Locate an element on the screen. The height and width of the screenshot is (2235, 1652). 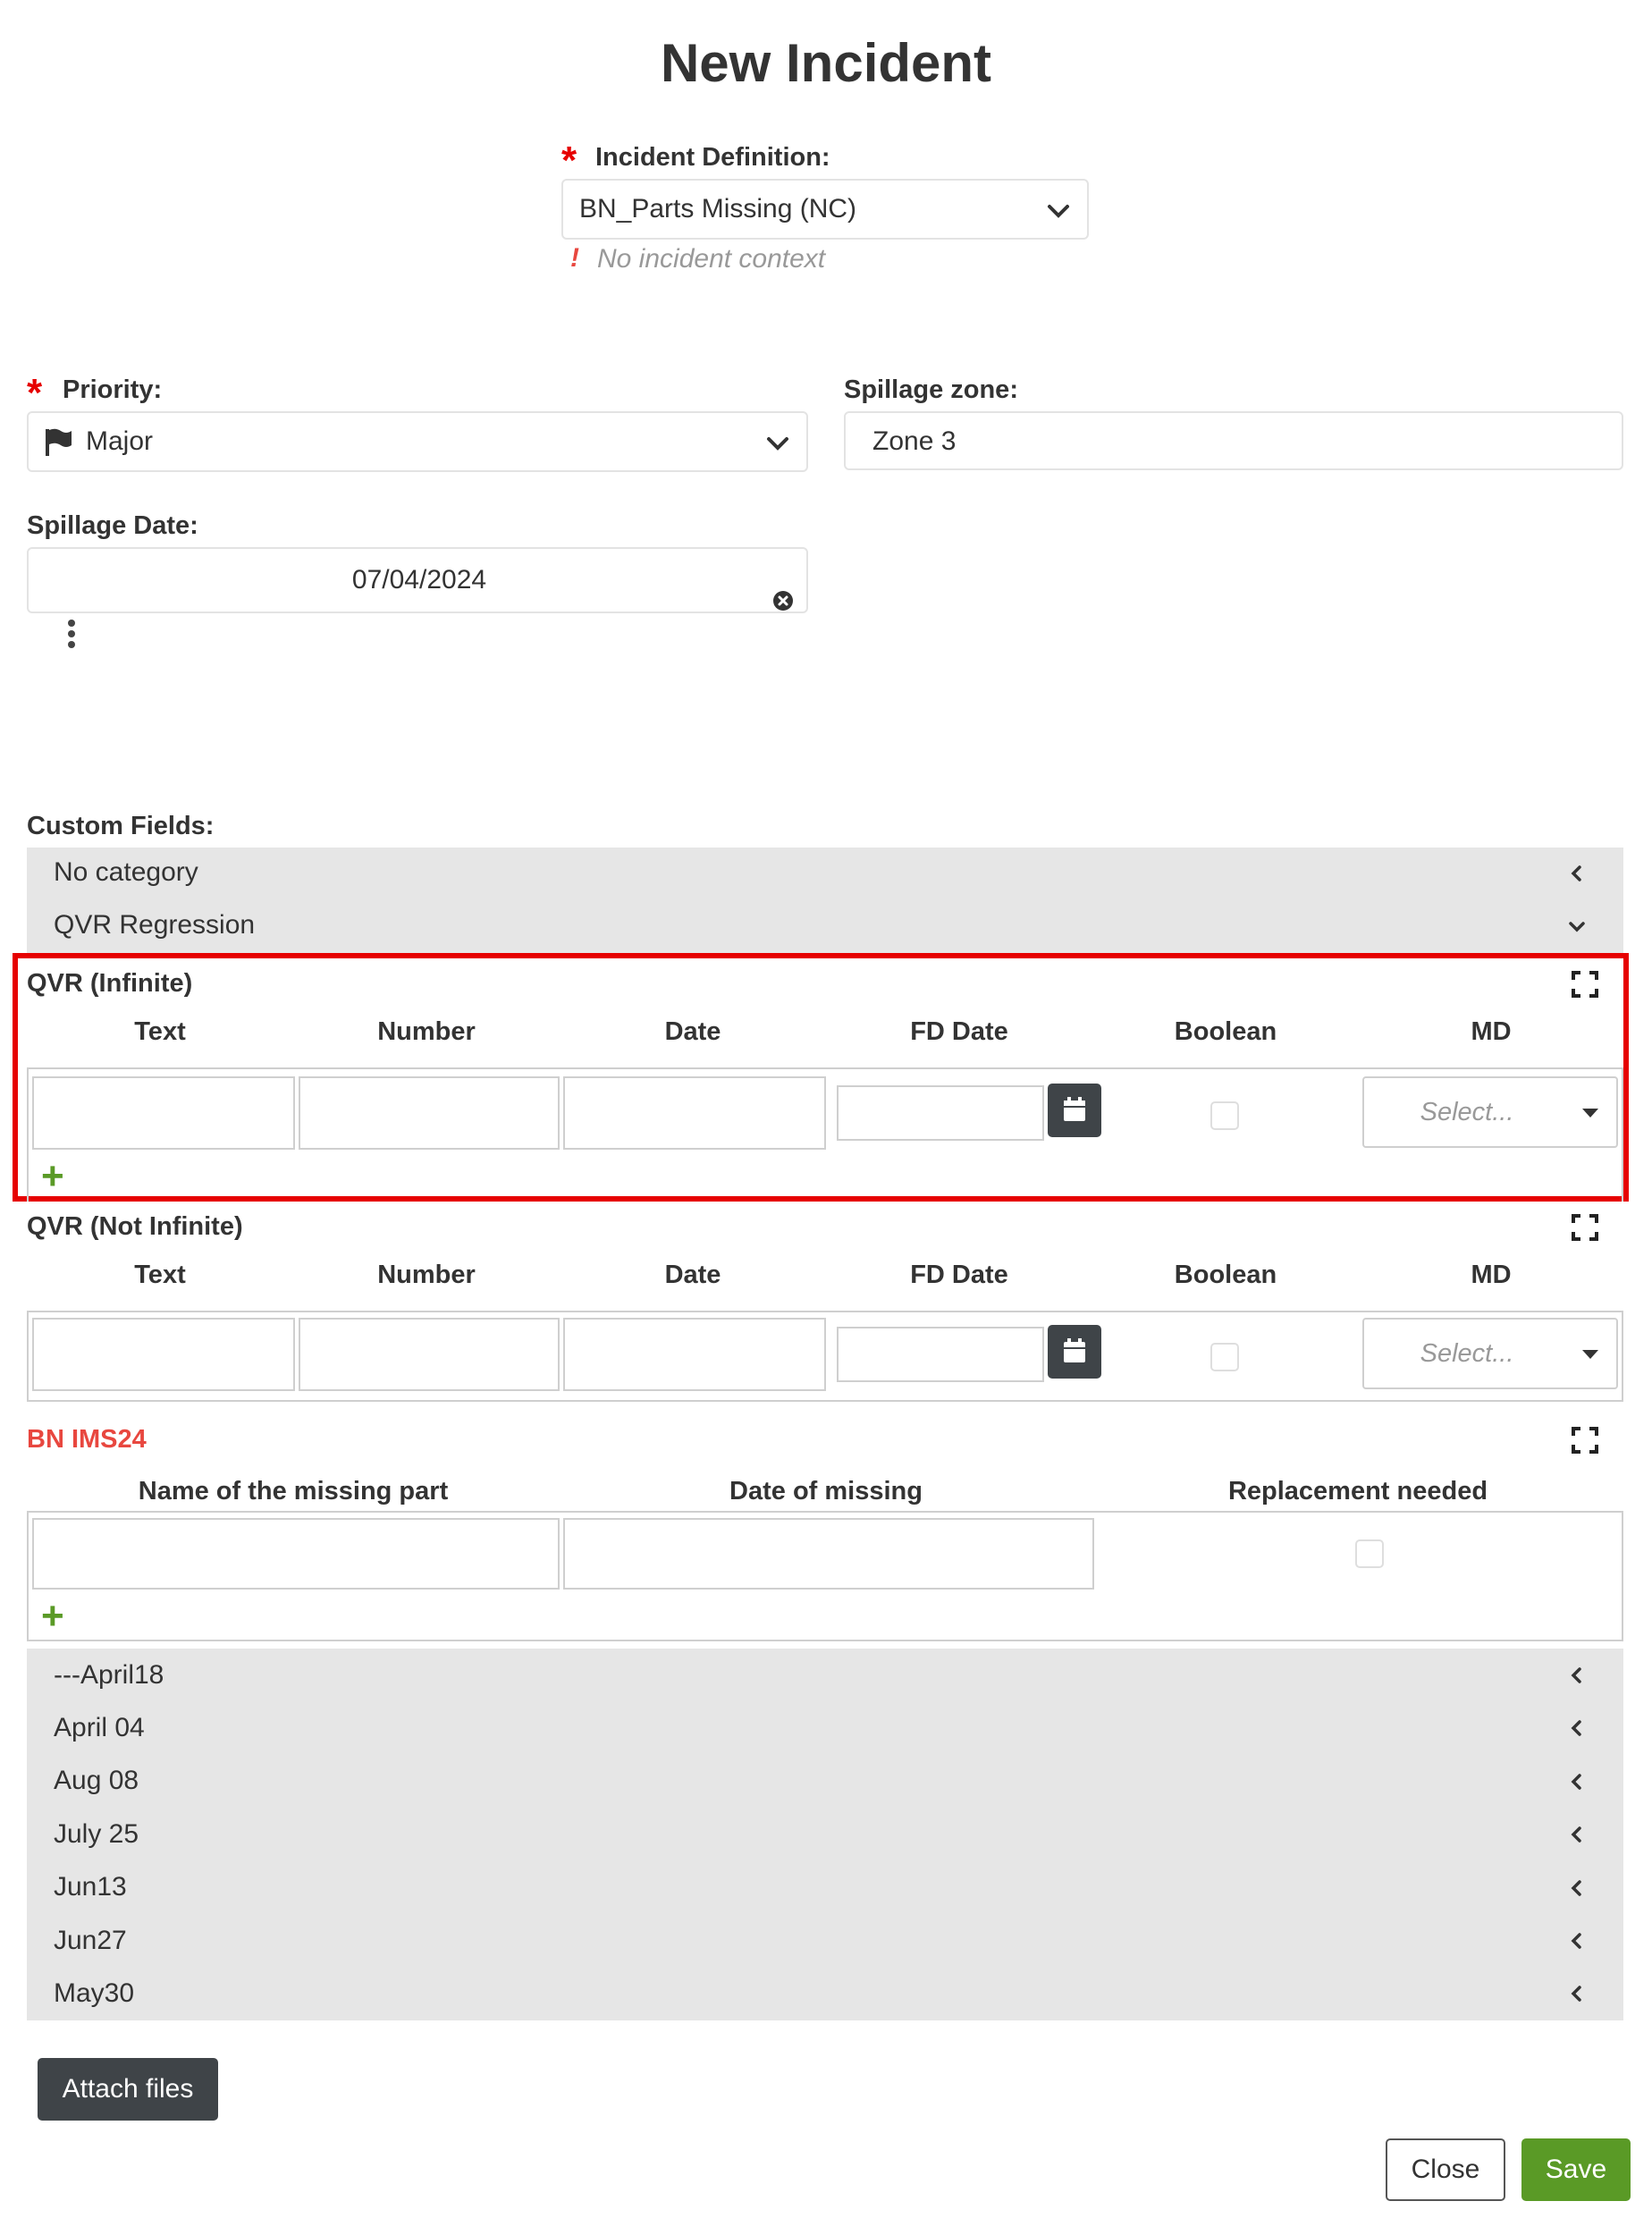
table-row: + is located at coordinates (825, 1576).